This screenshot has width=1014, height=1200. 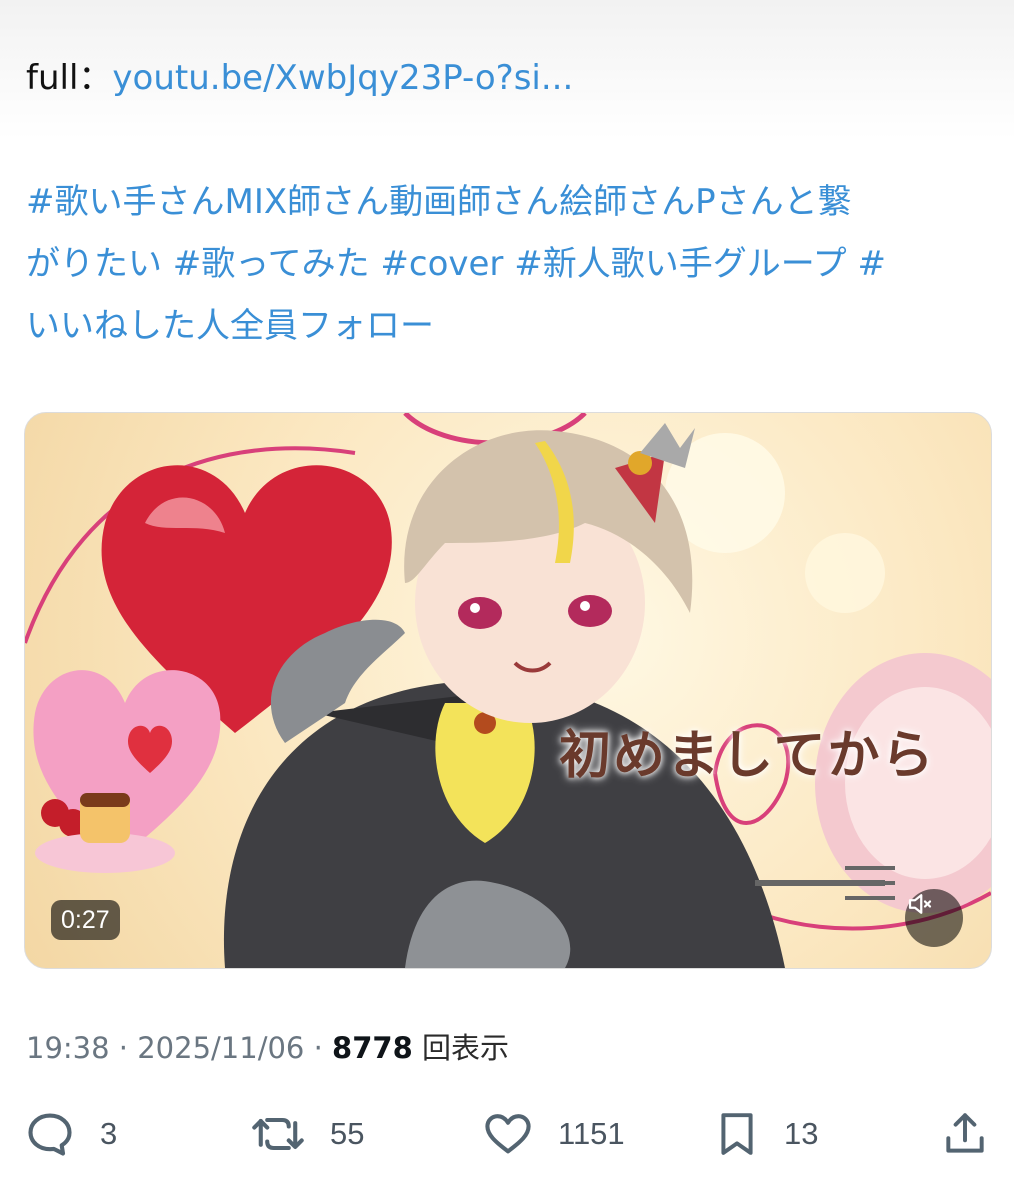 I want to click on bookmark-count: 13, so click(x=801, y=1133).